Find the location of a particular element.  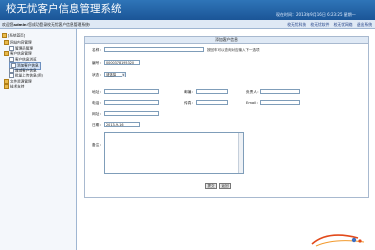

remark-textarea is located at coordinates (174, 153).